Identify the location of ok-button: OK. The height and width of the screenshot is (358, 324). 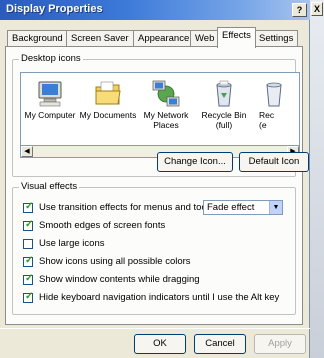
(160, 344).